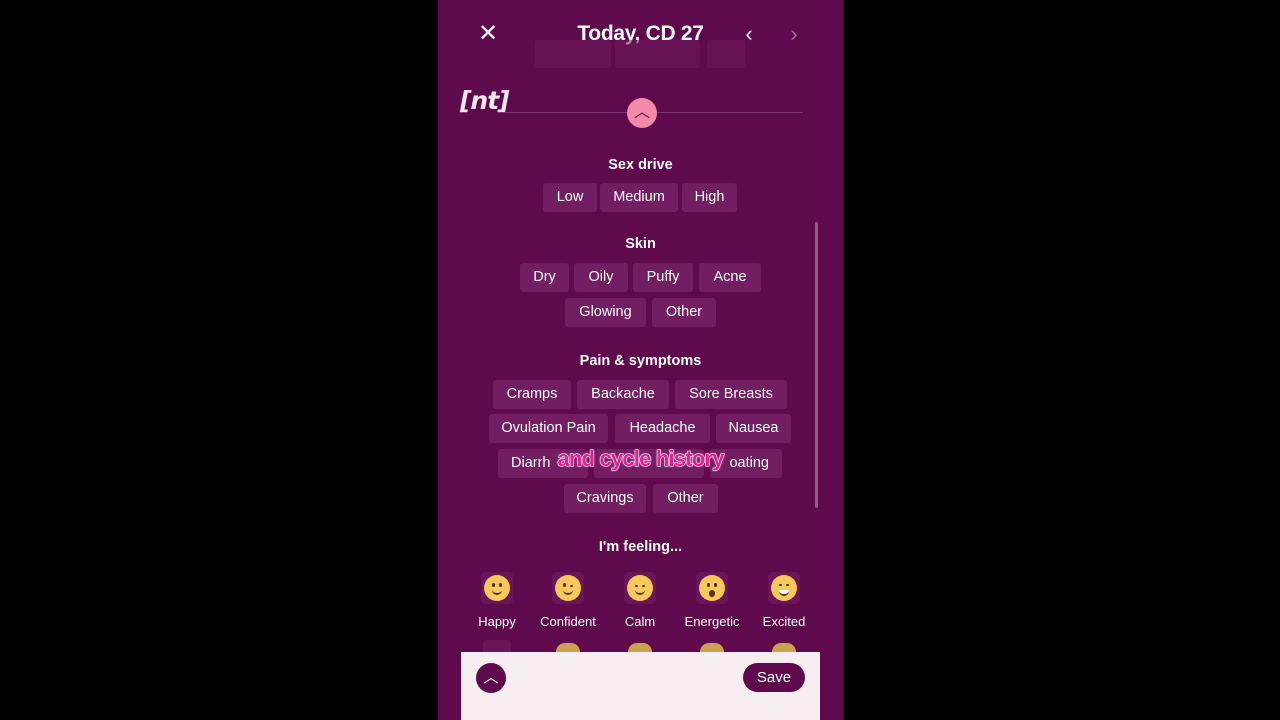  I want to click on chip-skin-other: Other, so click(684, 312).